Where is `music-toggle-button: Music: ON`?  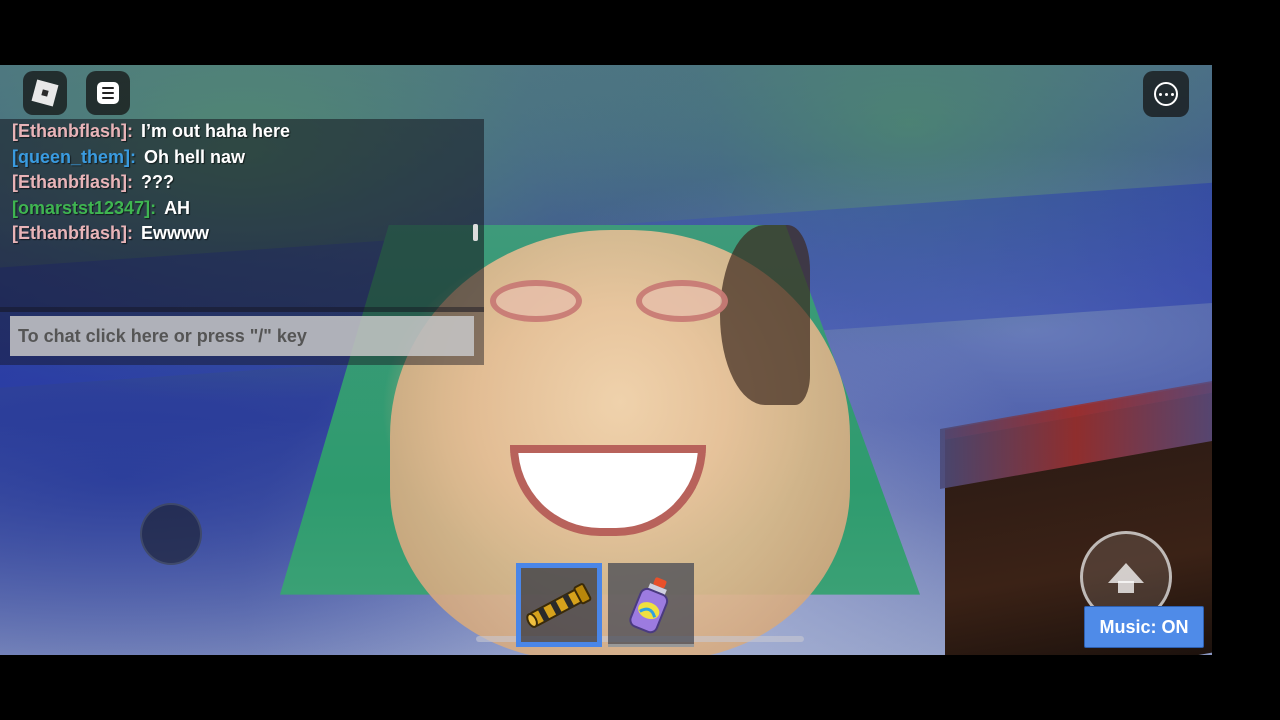 music-toggle-button: Music: ON is located at coordinates (1144, 627).